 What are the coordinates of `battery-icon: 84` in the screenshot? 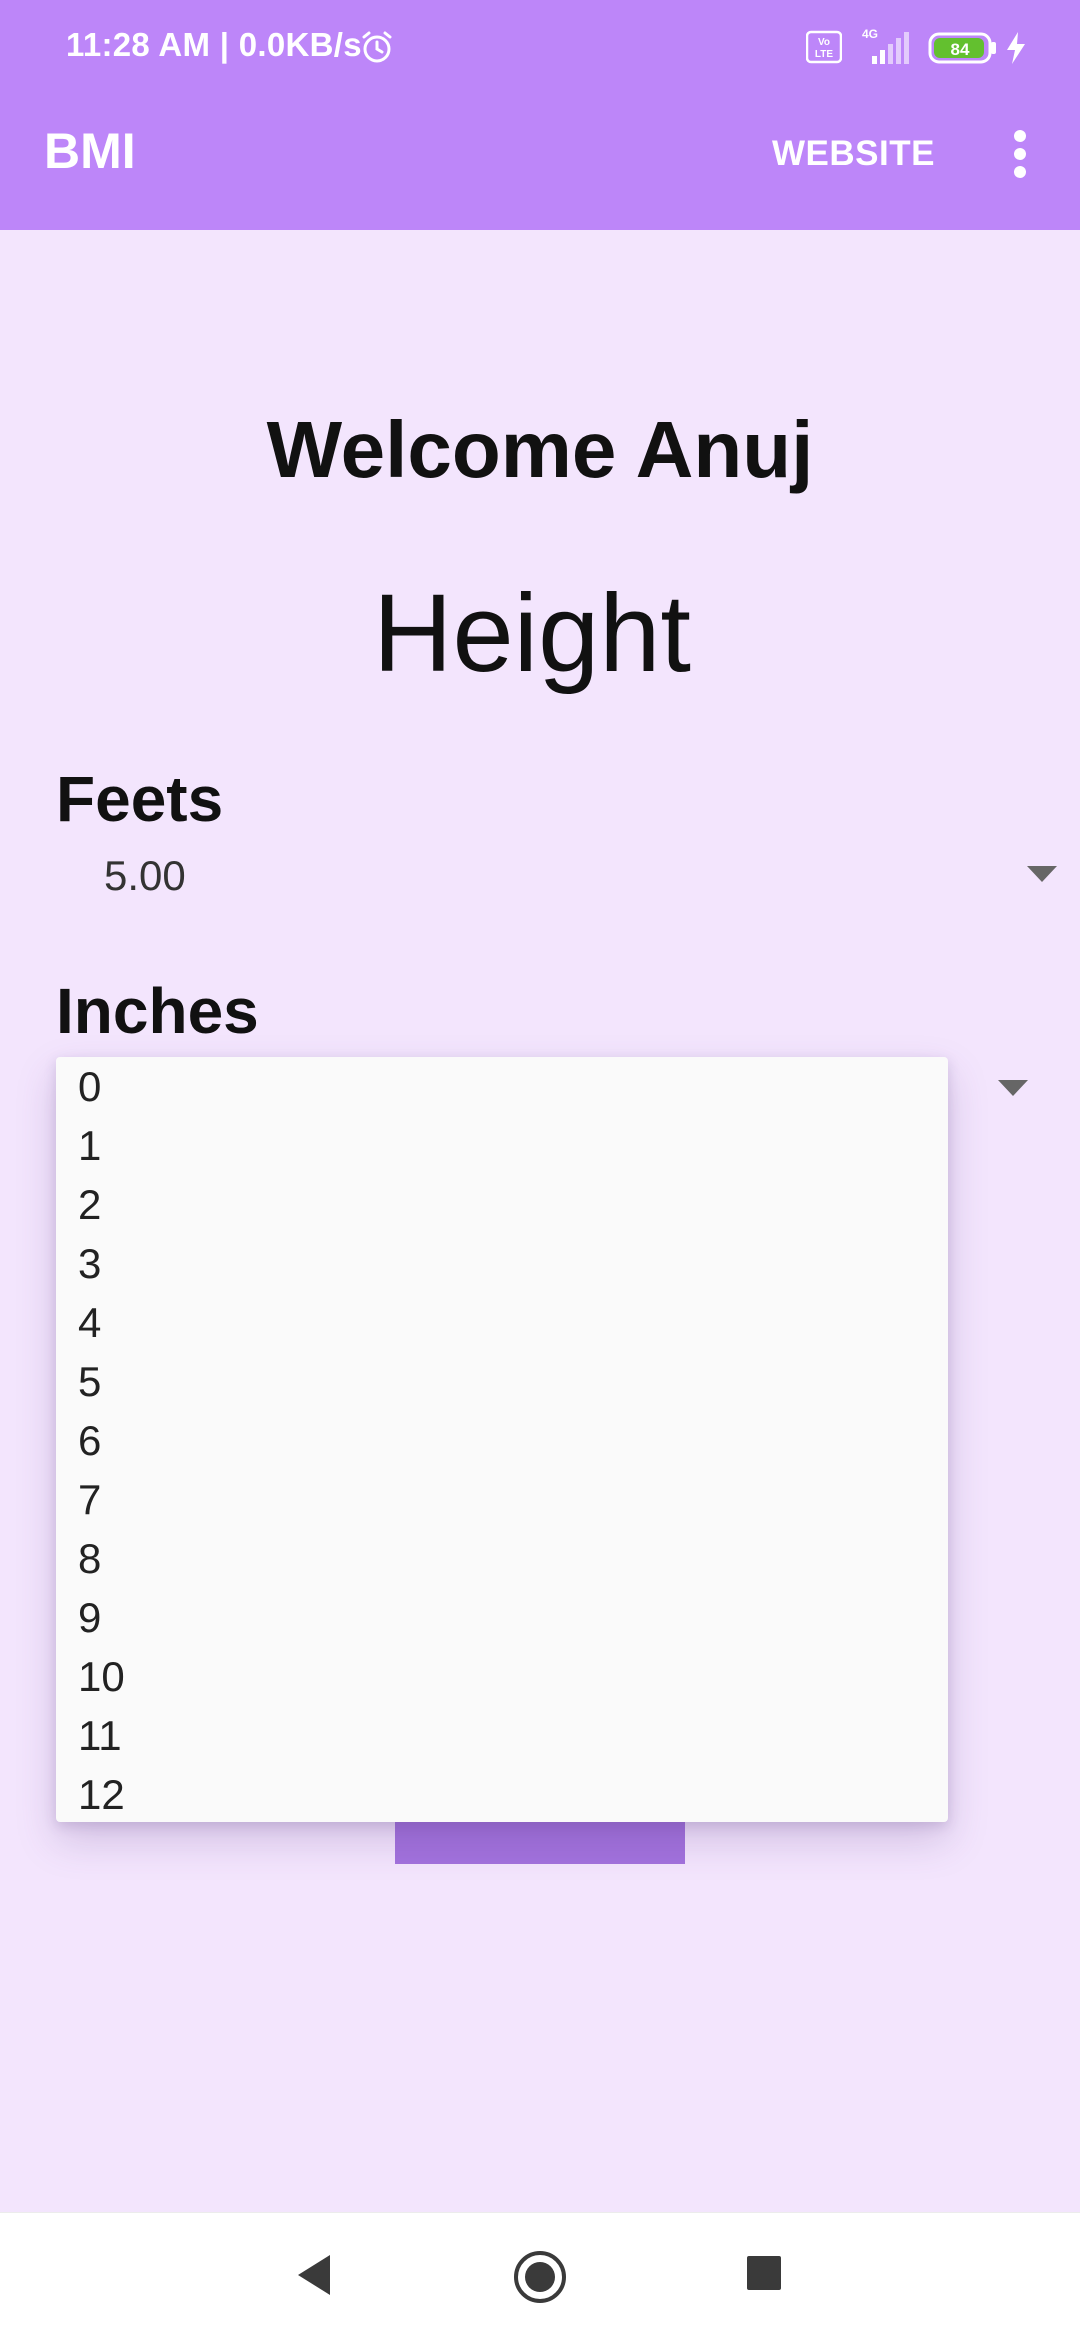 It's located at (962, 48).